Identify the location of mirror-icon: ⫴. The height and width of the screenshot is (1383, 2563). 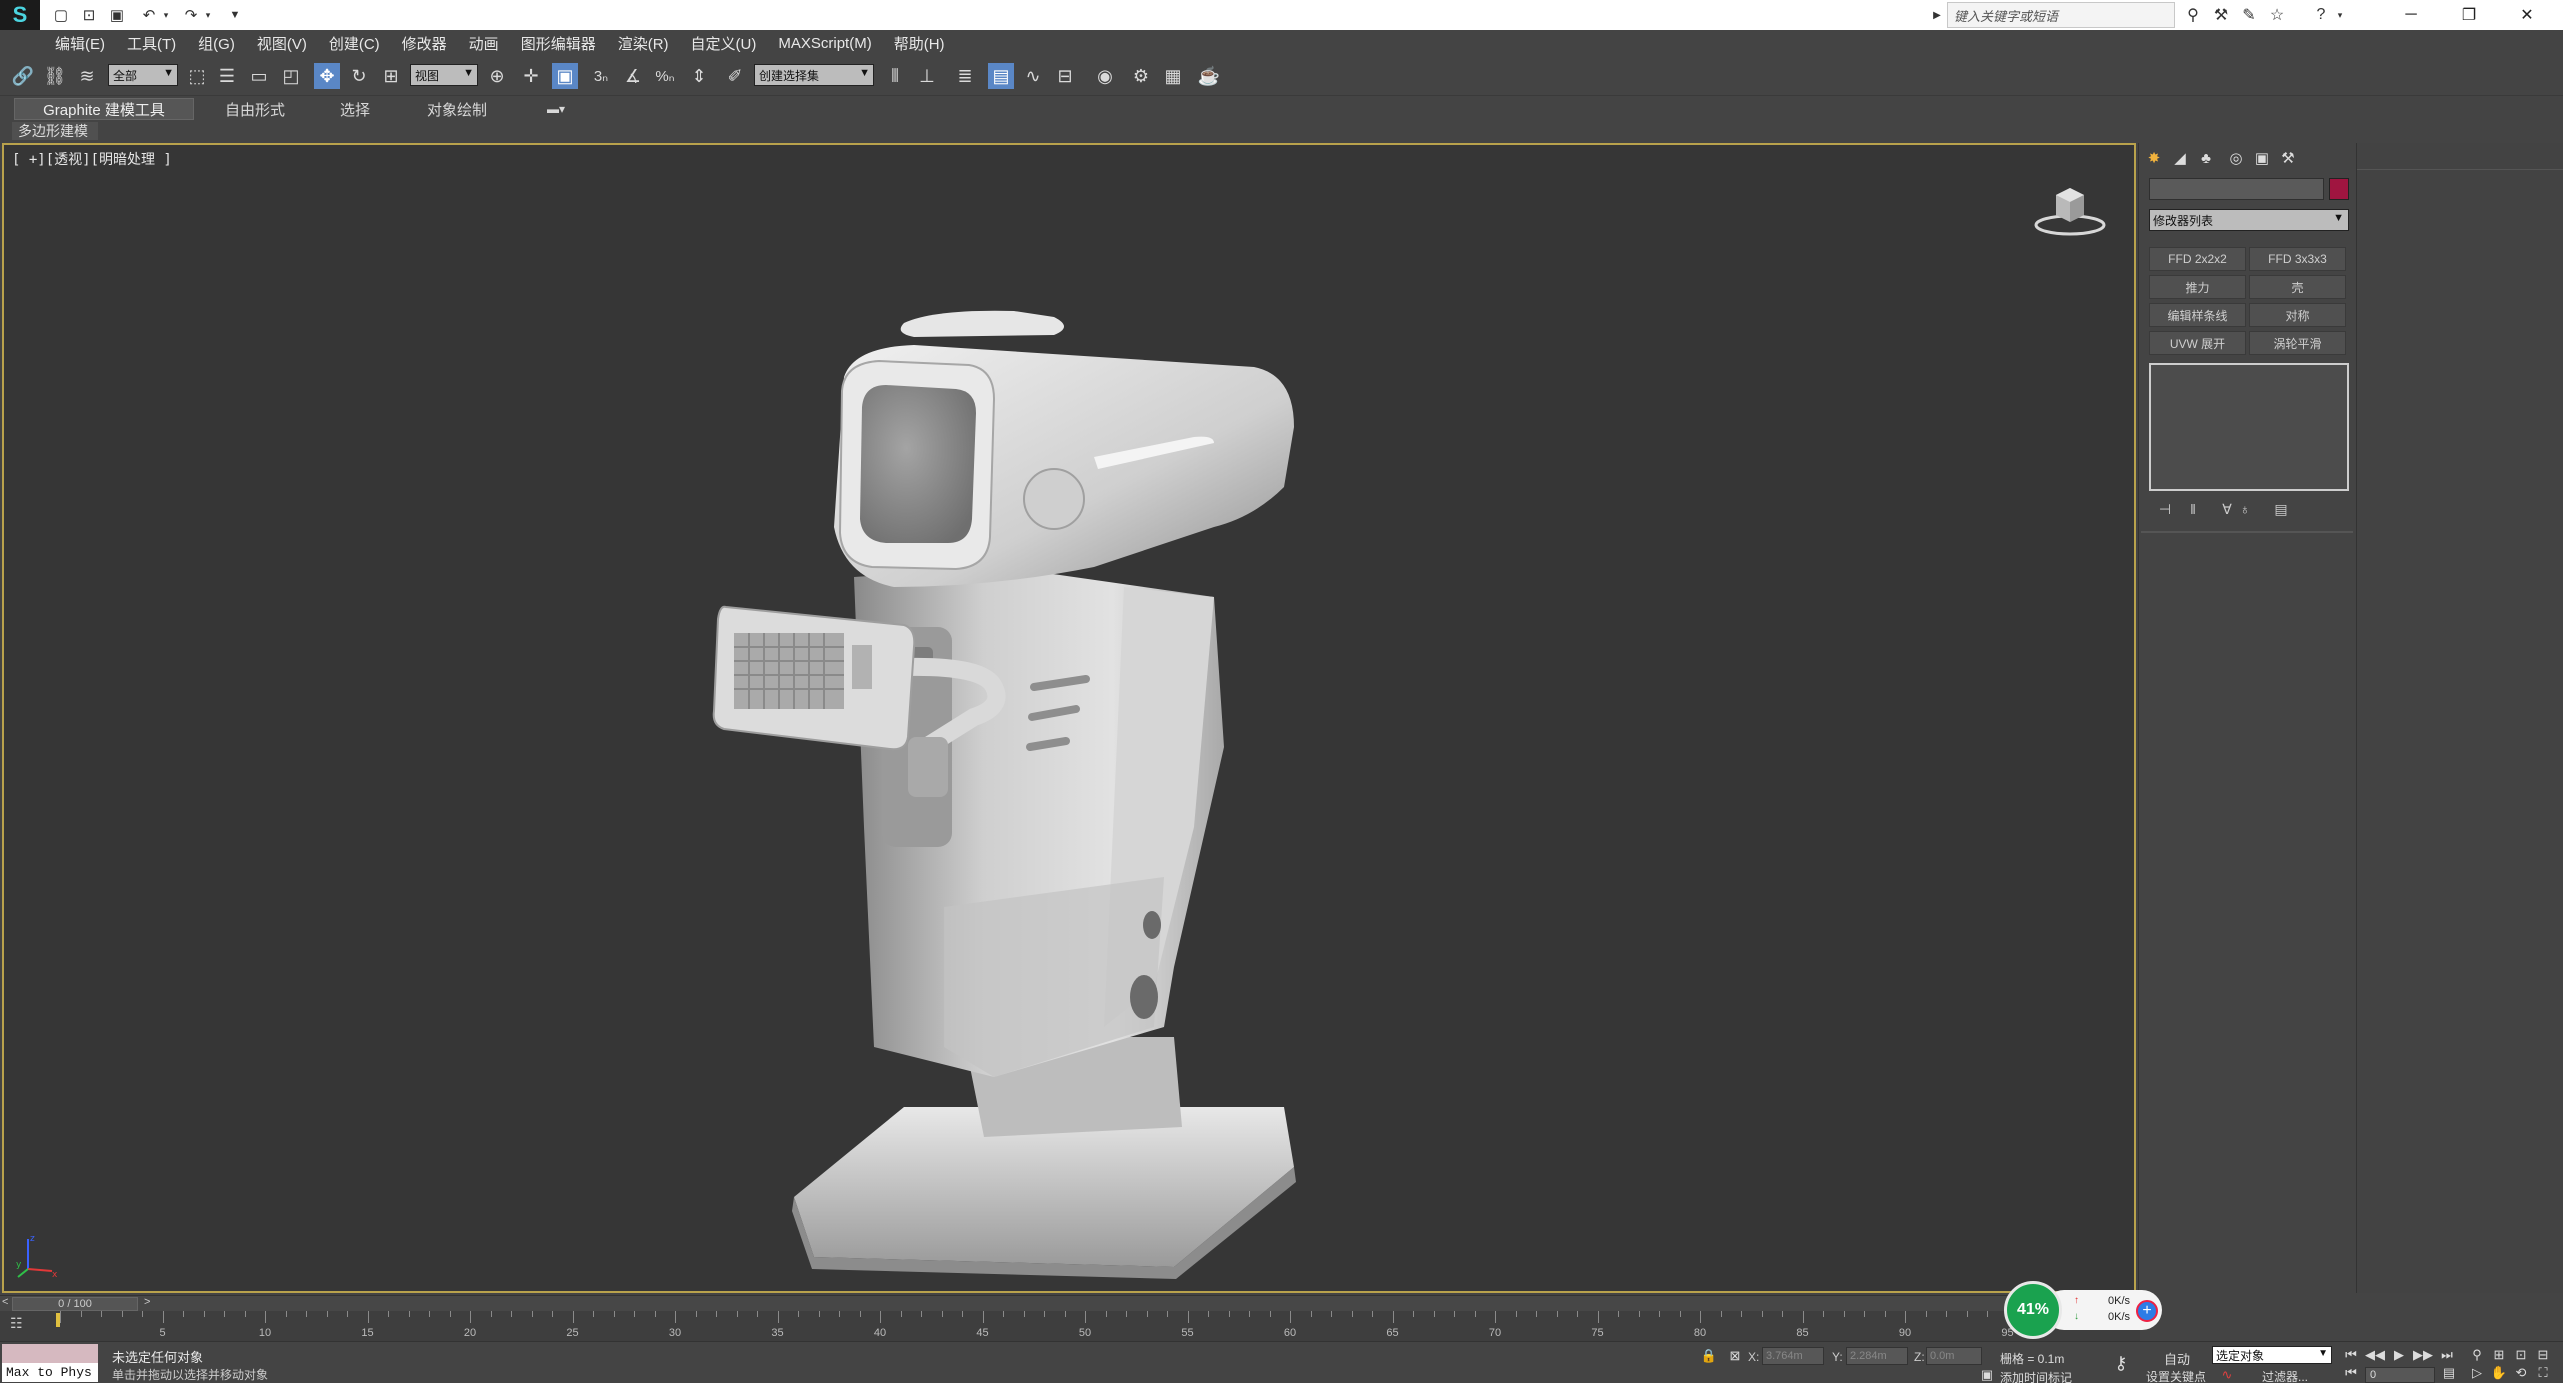
(895, 76).